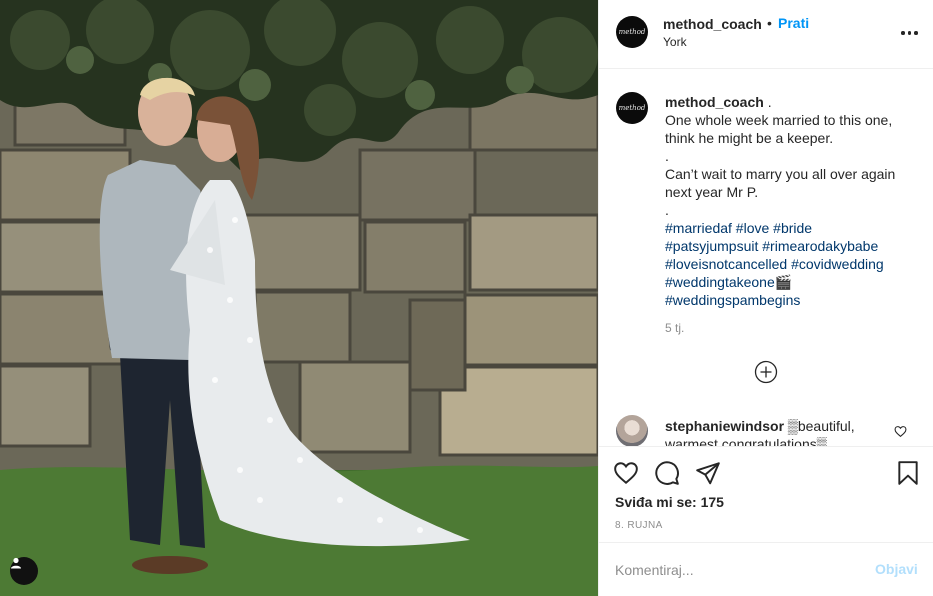  What do you see at coordinates (708, 473) in the screenshot?
I see `share-icon` at bounding box center [708, 473].